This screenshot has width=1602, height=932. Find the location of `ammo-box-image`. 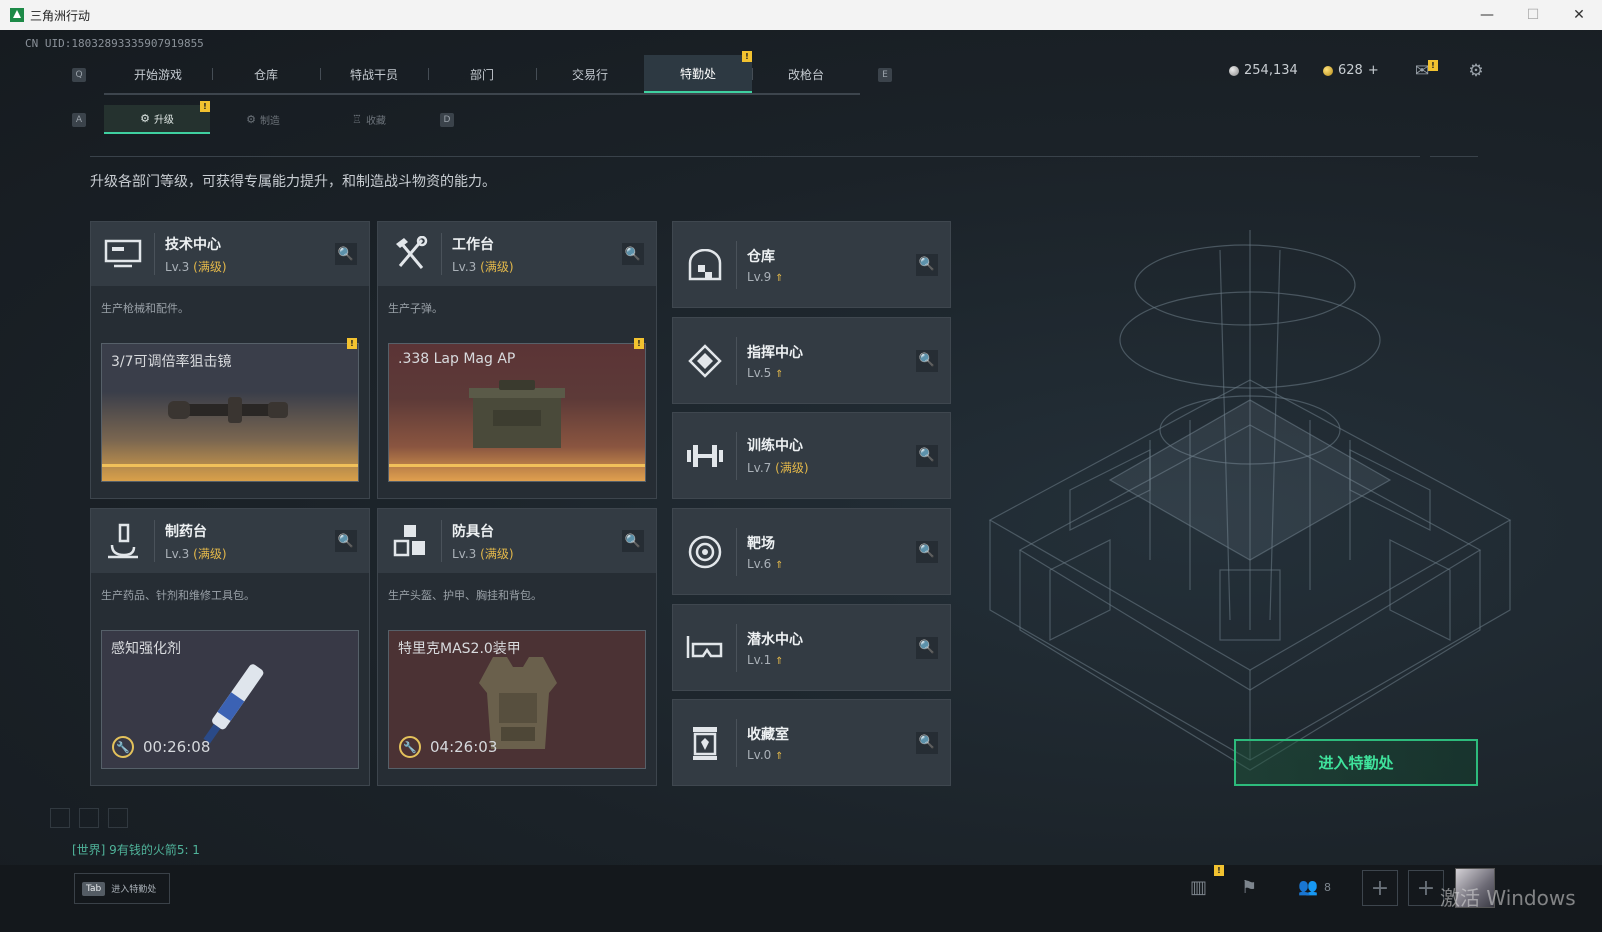

ammo-box-image is located at coordinates (517, 414).